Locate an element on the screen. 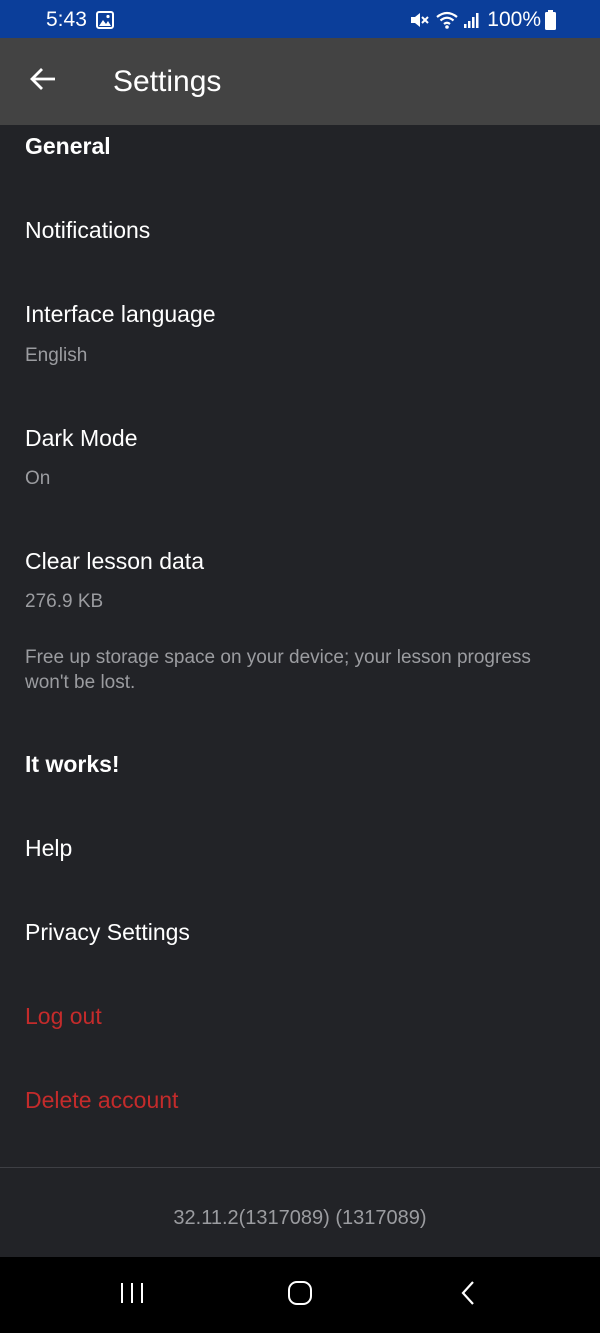 The image size is (600, 1333). clear-lesson-data-size: 276.9 KB is located at coordinates (64, 601).